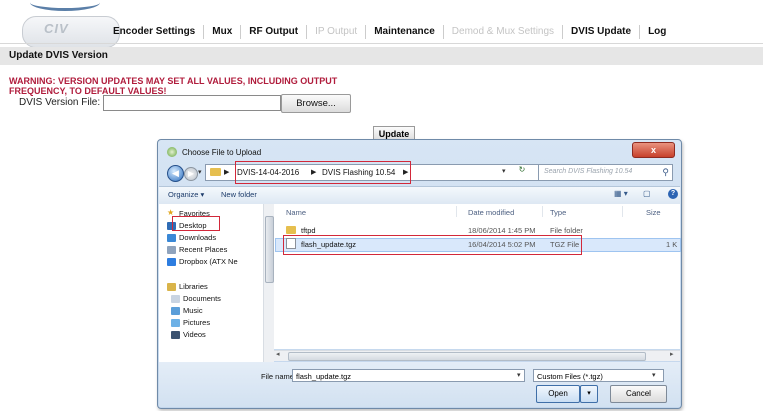 The height and width of the screenshot is (411, 763). Describe the element at coordinates (589, 394) in the screenshot. I see `open-options-dropdown-icon: ▾` at that location.